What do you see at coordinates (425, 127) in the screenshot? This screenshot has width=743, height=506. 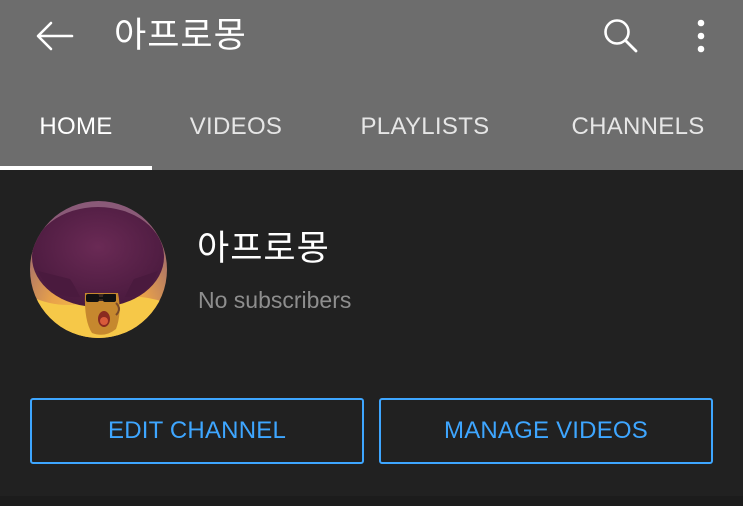 I see `tab-playlists: PLAYLISTS` at bounding box center [425, 127].